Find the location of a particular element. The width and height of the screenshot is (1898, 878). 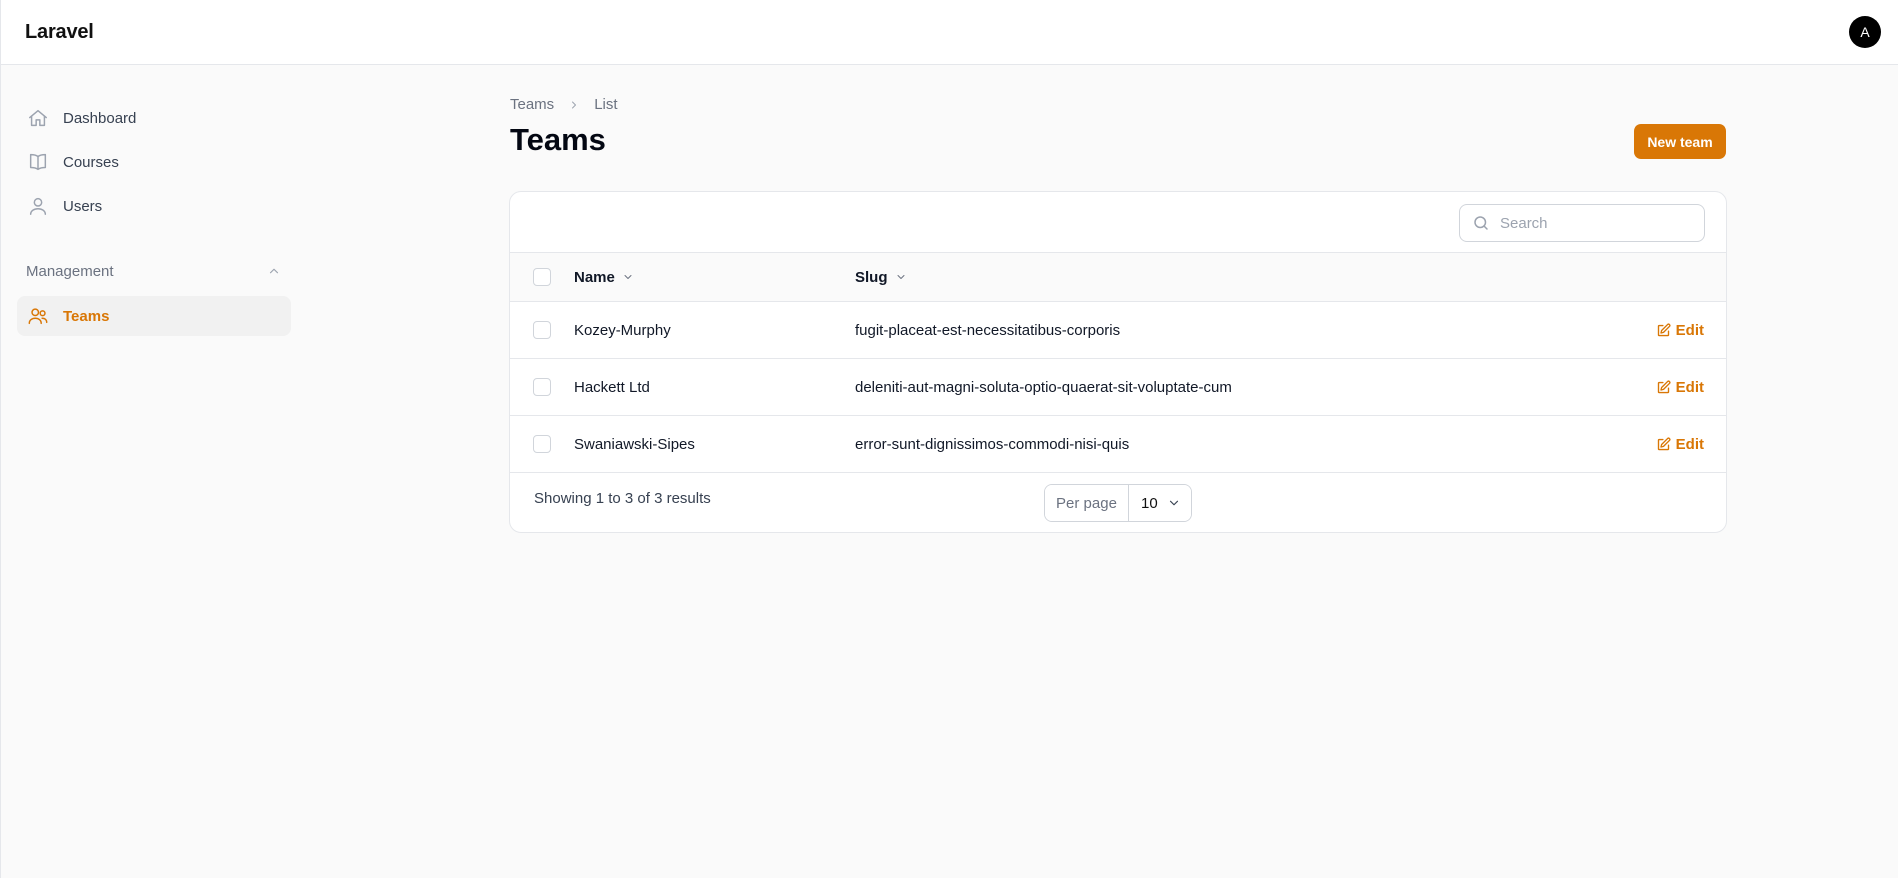

sidebar-item-label: Teams is located at coordinates (86, 316).